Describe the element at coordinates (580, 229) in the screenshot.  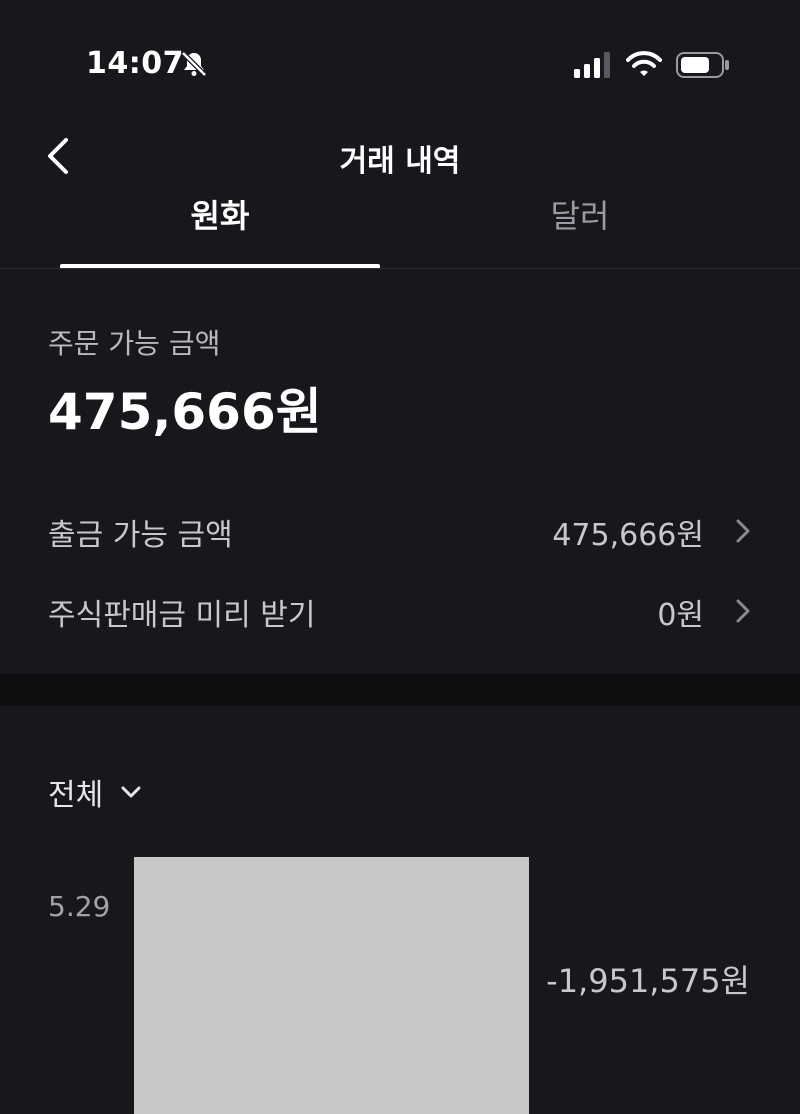
I see `tab-dollar: 달러` at that location.